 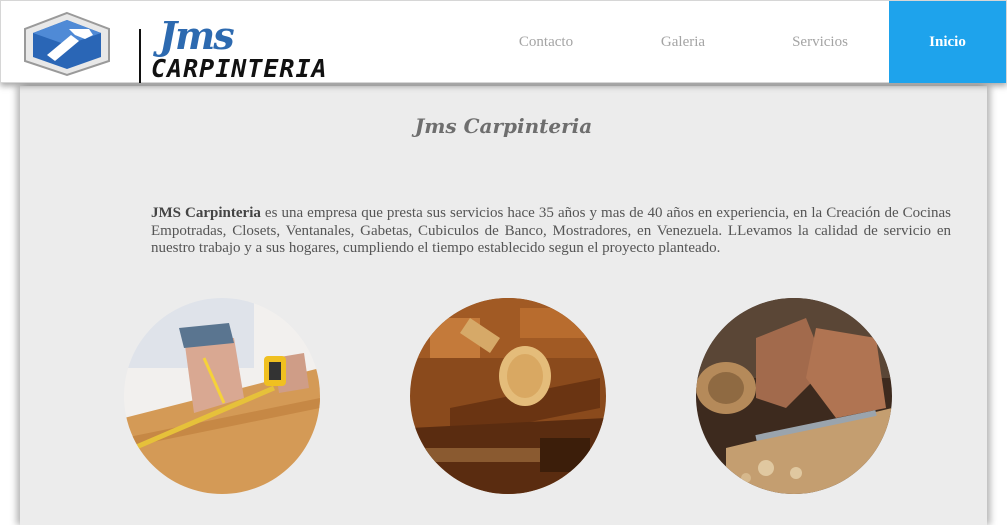 I want to click on logo-text: CARPINTERIA, so click(x=239, y=68).